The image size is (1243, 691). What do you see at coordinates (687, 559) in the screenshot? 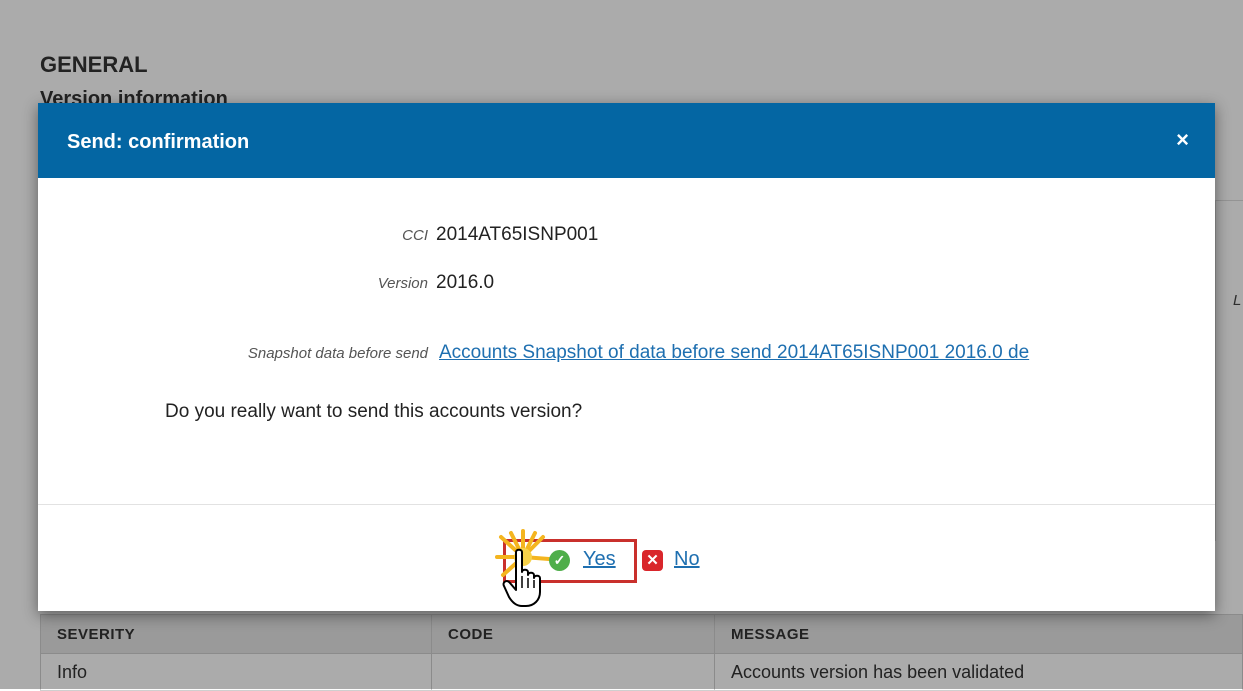
I see `no-button: No` at bounding box center [687, 559].